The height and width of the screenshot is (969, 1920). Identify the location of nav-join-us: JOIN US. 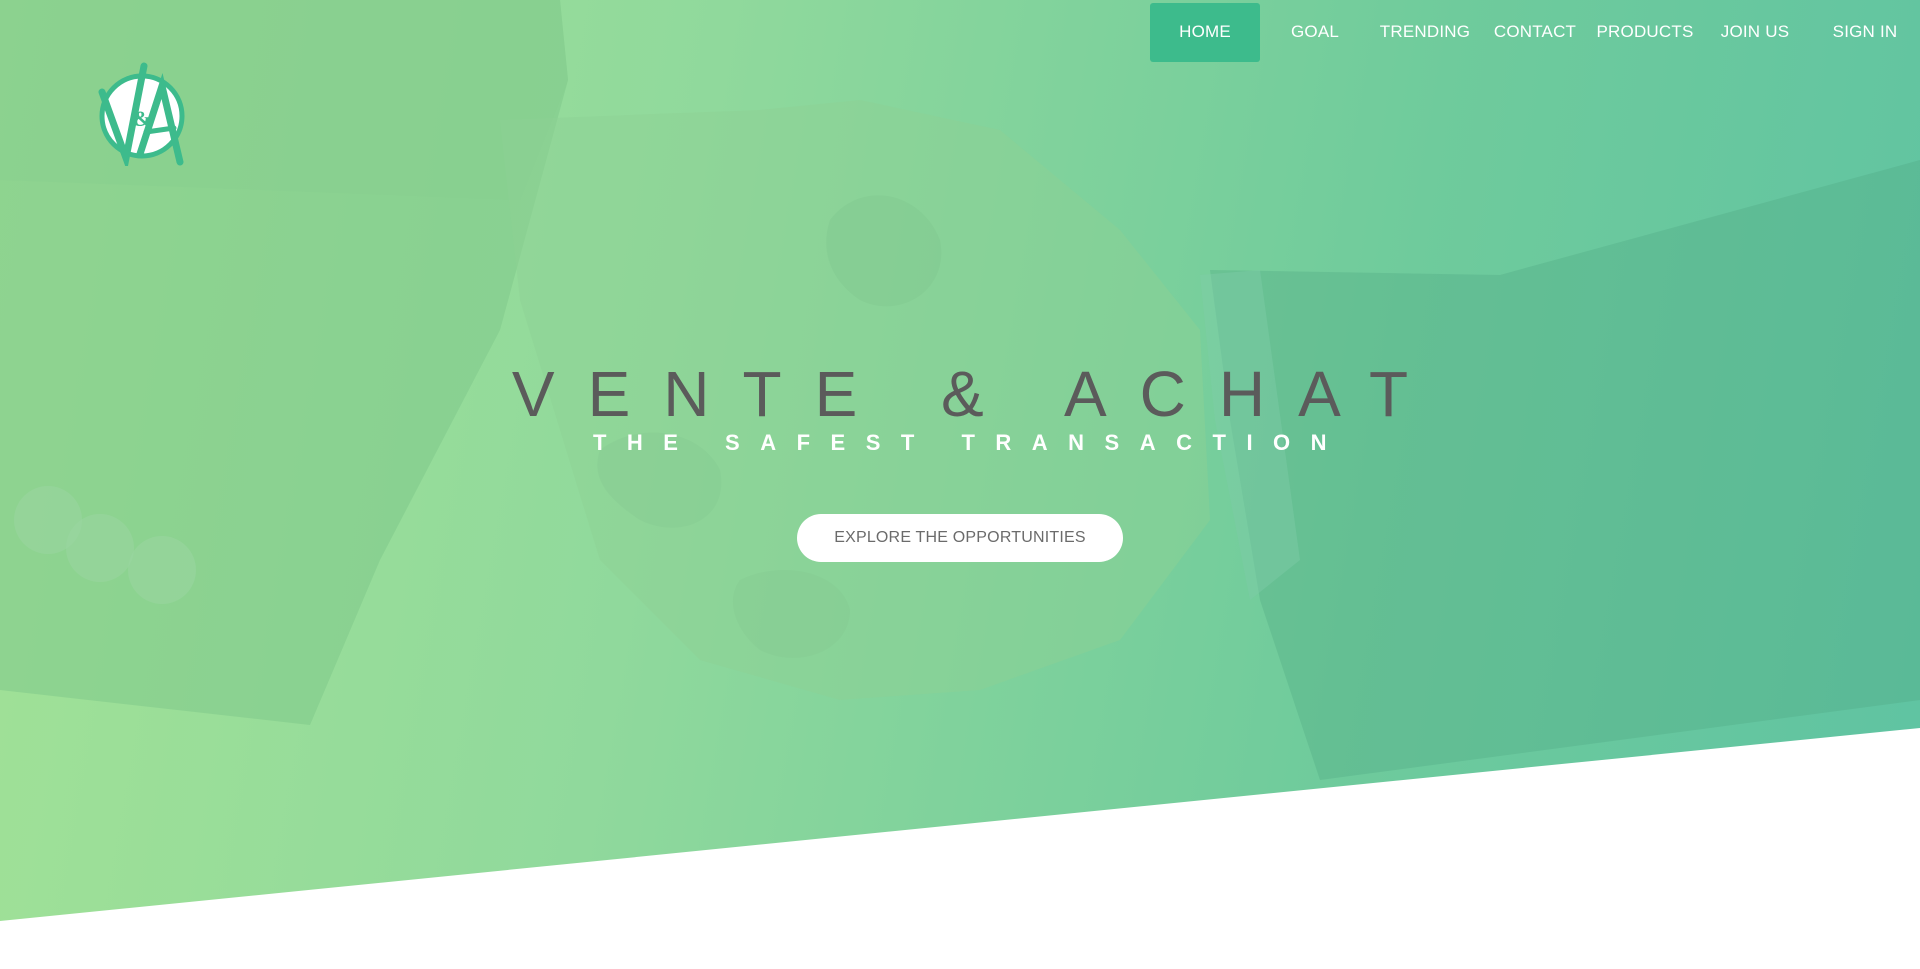
(1755, 32).